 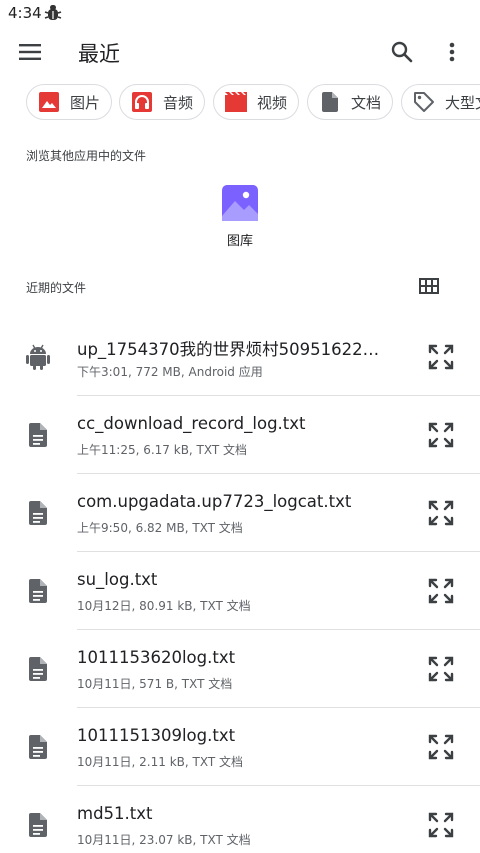 I want to click on gallery-app-shortcut: 图库, so click(x=240, y=217).